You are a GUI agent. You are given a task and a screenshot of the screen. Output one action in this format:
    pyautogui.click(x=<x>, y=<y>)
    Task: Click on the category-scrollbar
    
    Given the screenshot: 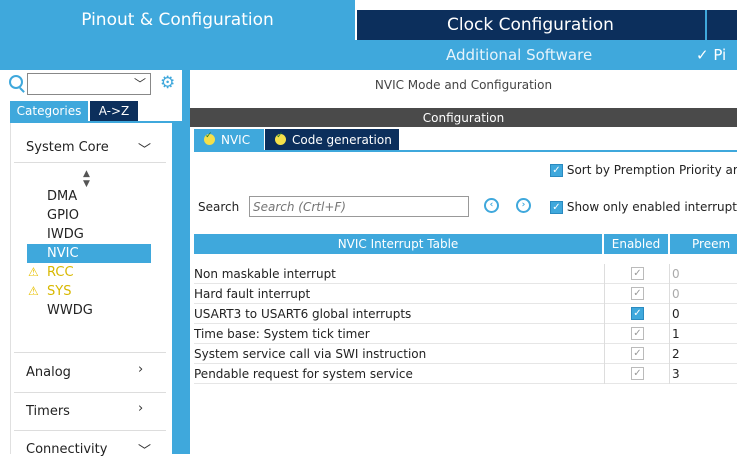 What is the action you would take?
    pyautogui.click(x=177, y=288)
    